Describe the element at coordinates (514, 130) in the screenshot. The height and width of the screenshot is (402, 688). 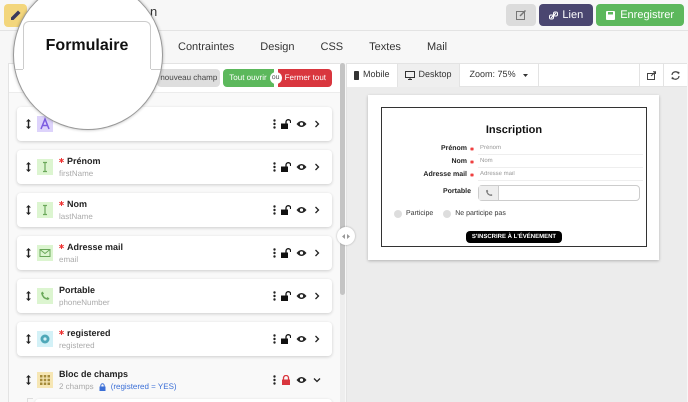
I see `form-title: Inscription` at that location.